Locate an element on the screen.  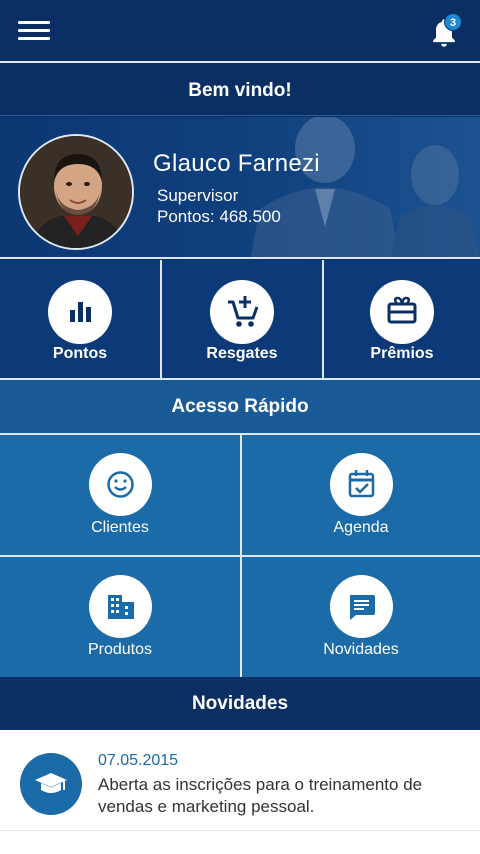
tile-pontos: Pontos is located at coordinates (80, 319).